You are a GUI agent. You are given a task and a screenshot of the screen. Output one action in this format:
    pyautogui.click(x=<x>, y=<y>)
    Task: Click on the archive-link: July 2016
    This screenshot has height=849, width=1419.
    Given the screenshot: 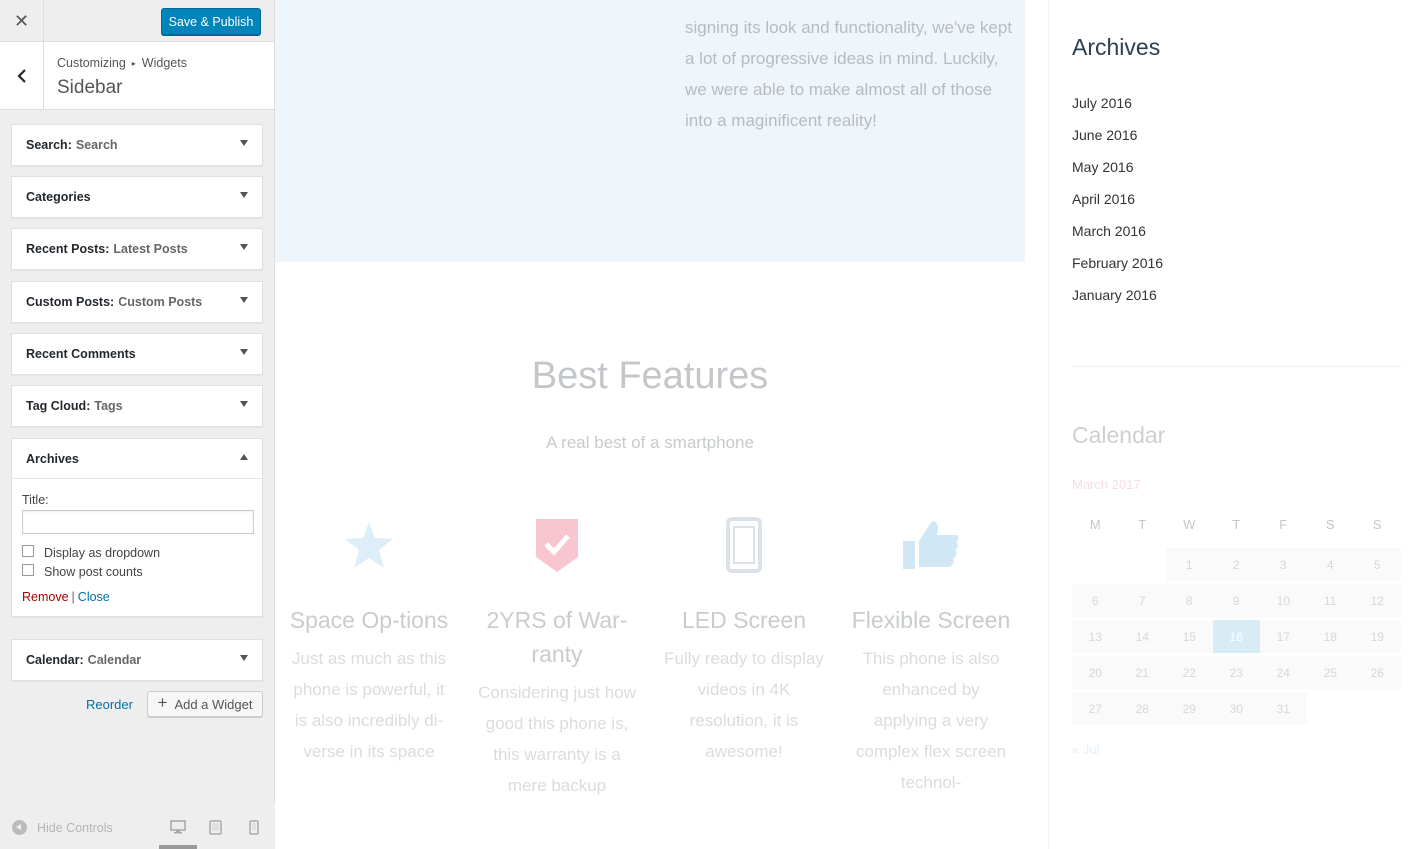 What is the action you would take?
    pyautogui.click(x=1117, y=103)
    